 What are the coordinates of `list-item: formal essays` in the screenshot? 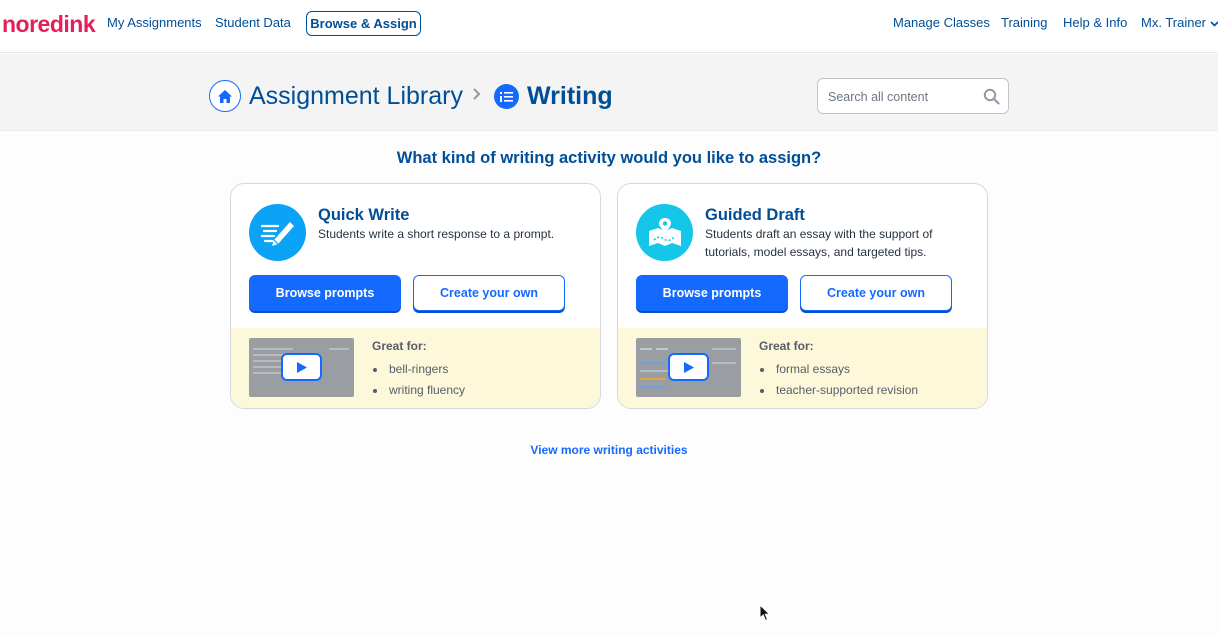 It's located at (838, 369).